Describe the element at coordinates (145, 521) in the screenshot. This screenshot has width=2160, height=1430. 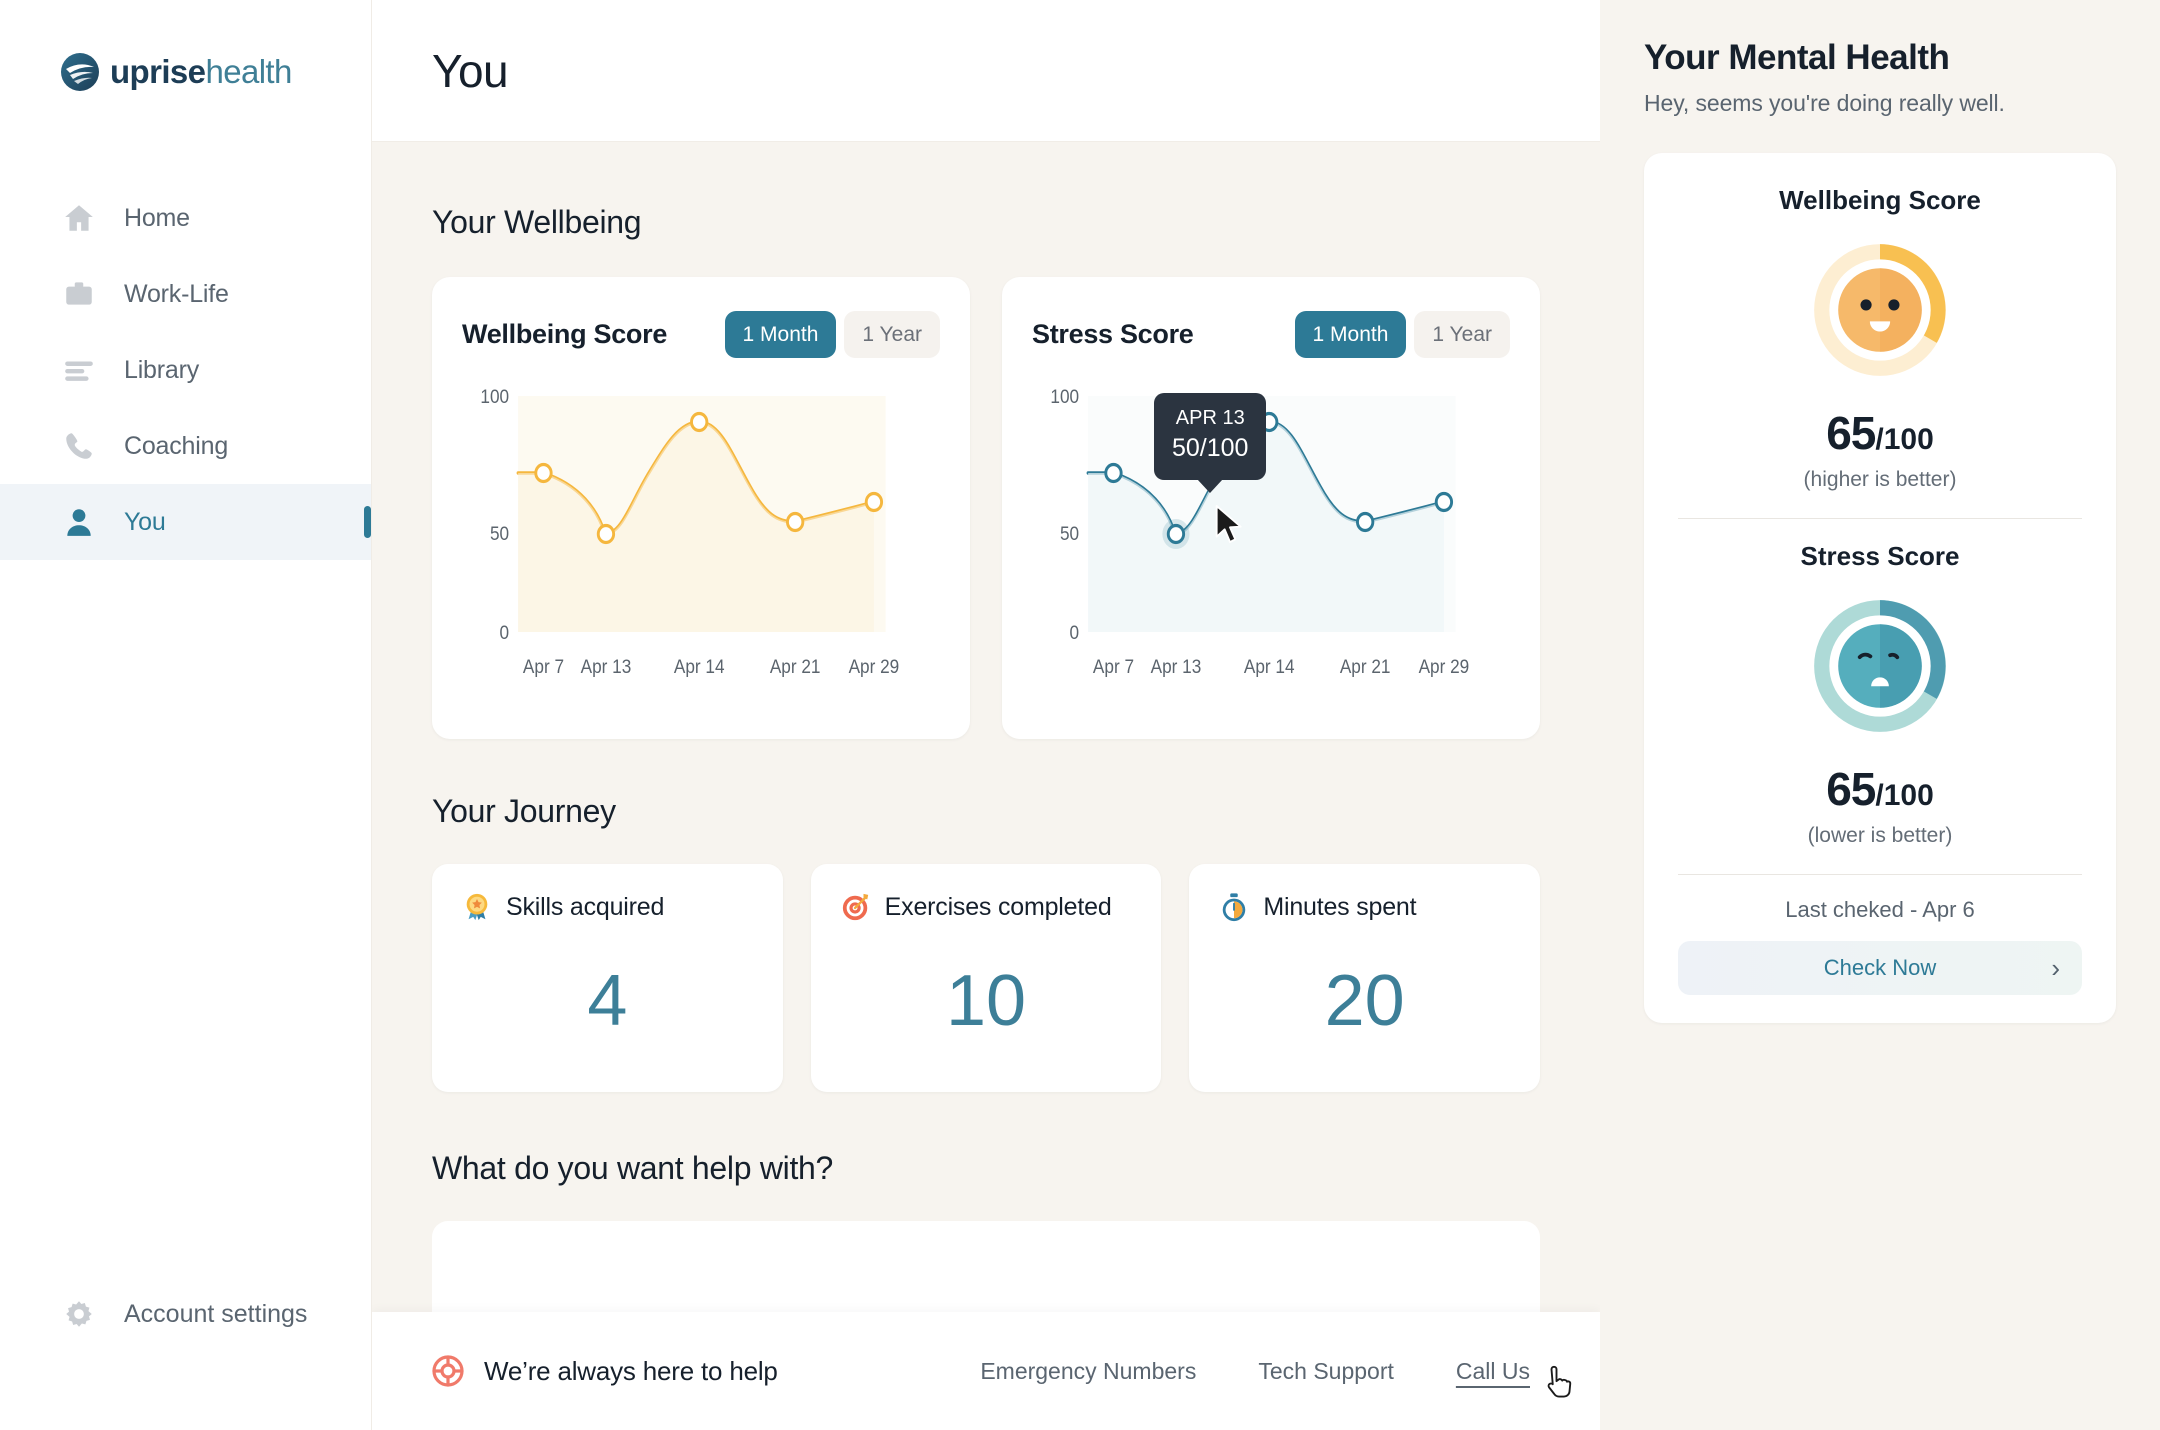
I see `sidebar-item-label: You` at that location.